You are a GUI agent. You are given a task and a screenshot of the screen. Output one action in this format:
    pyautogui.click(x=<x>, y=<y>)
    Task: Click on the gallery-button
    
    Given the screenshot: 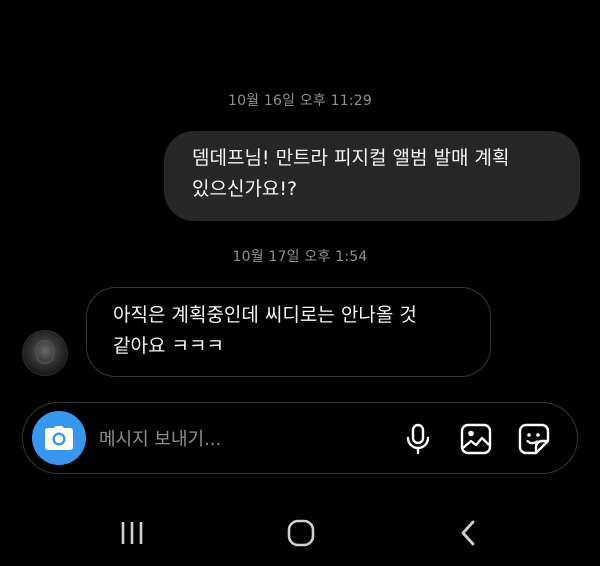 What is the action you would take?
    pyautogui.click(x=476, y=439)
    